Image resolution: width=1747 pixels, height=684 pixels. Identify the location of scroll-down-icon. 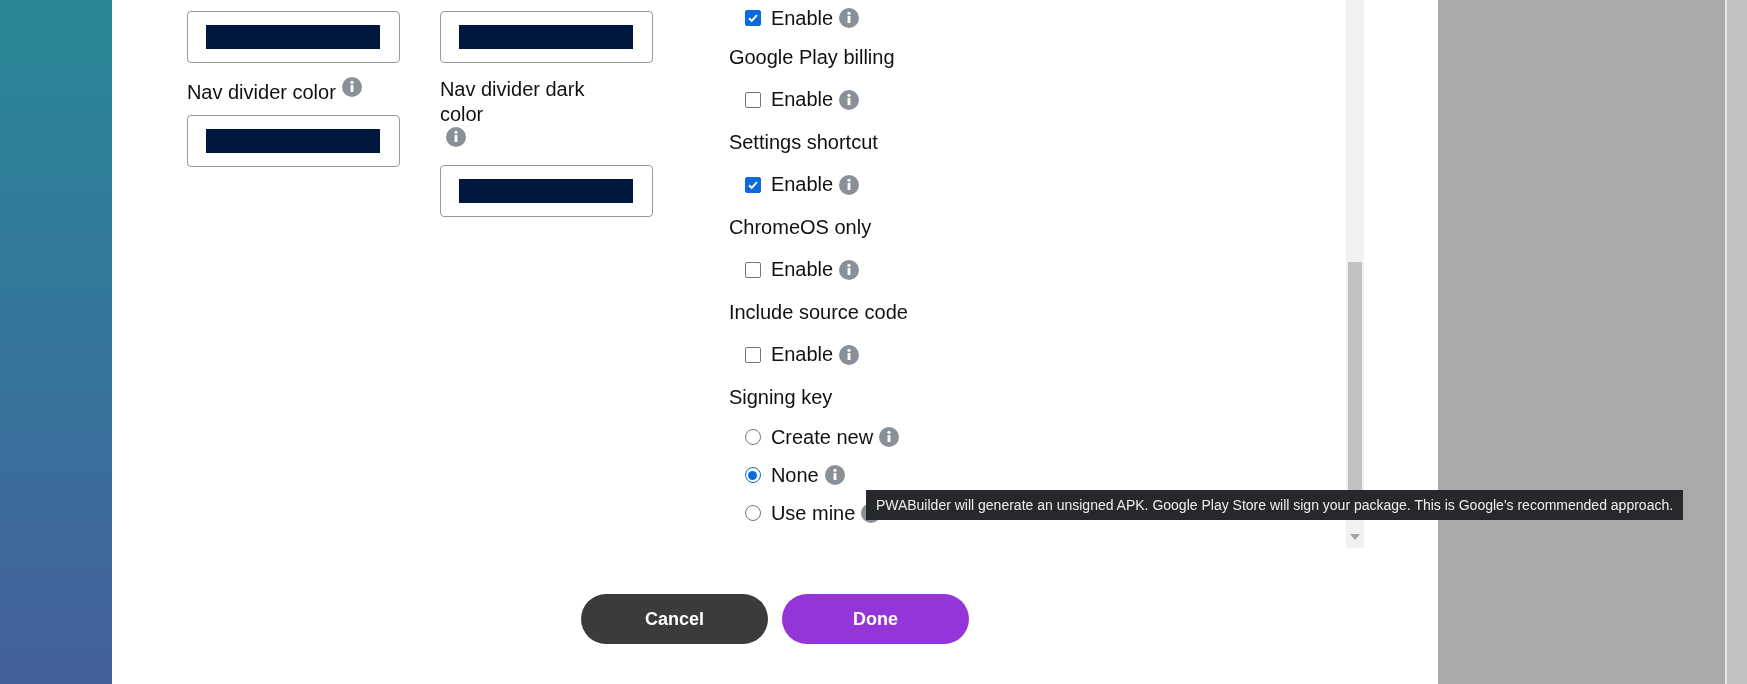
(1355, 537).